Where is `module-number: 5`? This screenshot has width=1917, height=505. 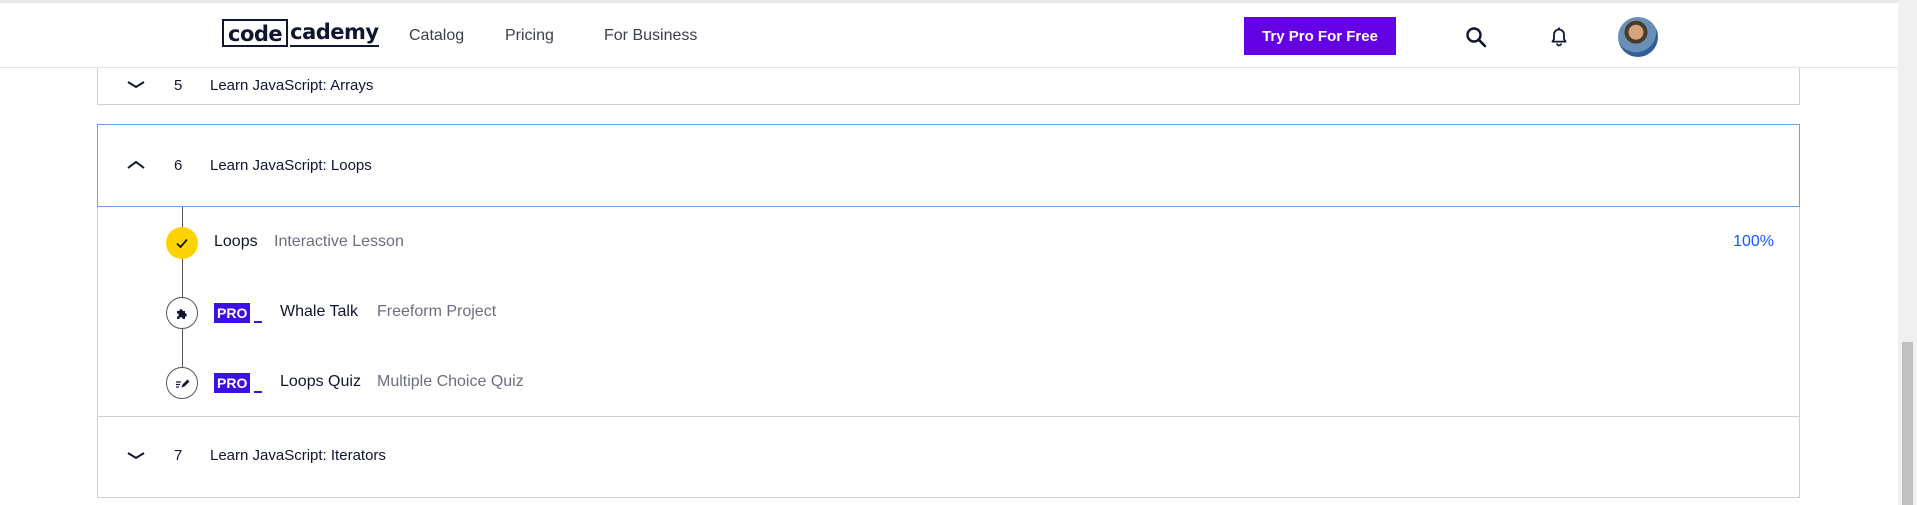 module-number: 5 is located at coordinates (178, 85).